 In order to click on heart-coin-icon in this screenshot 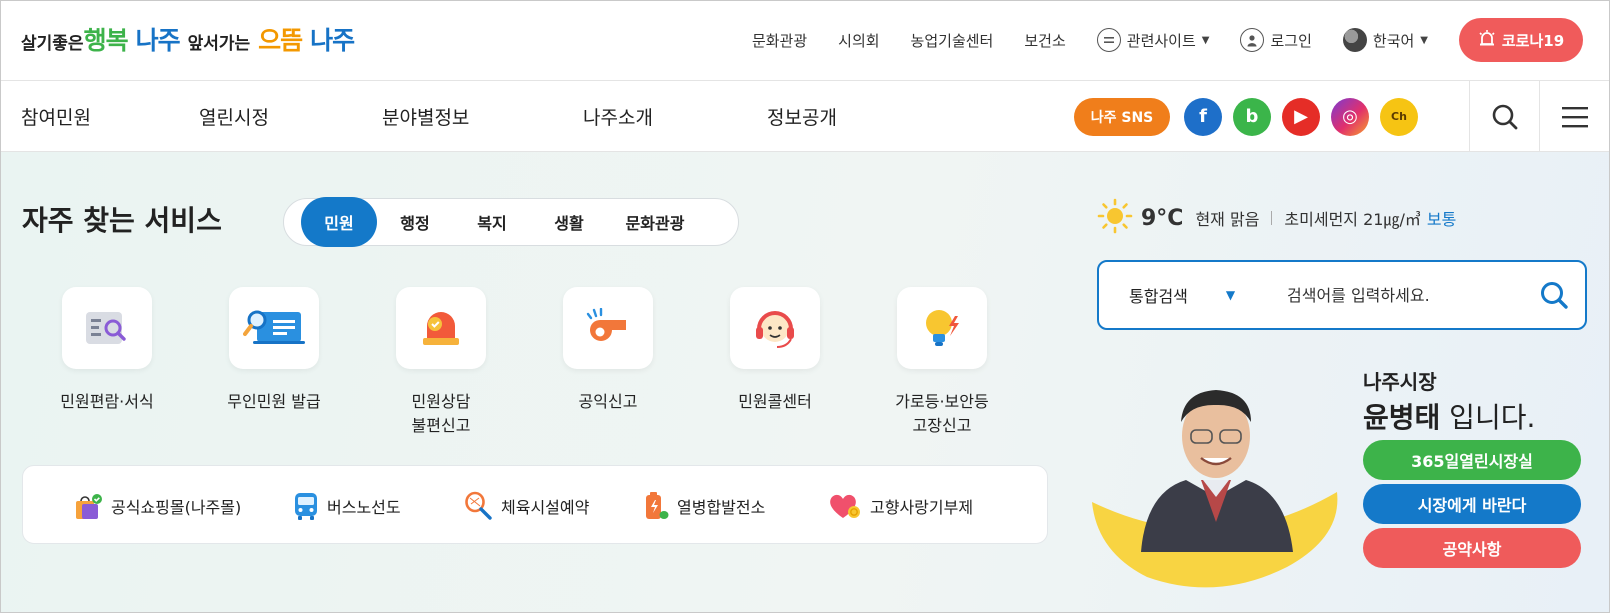, I will do `click(845, 506)`.